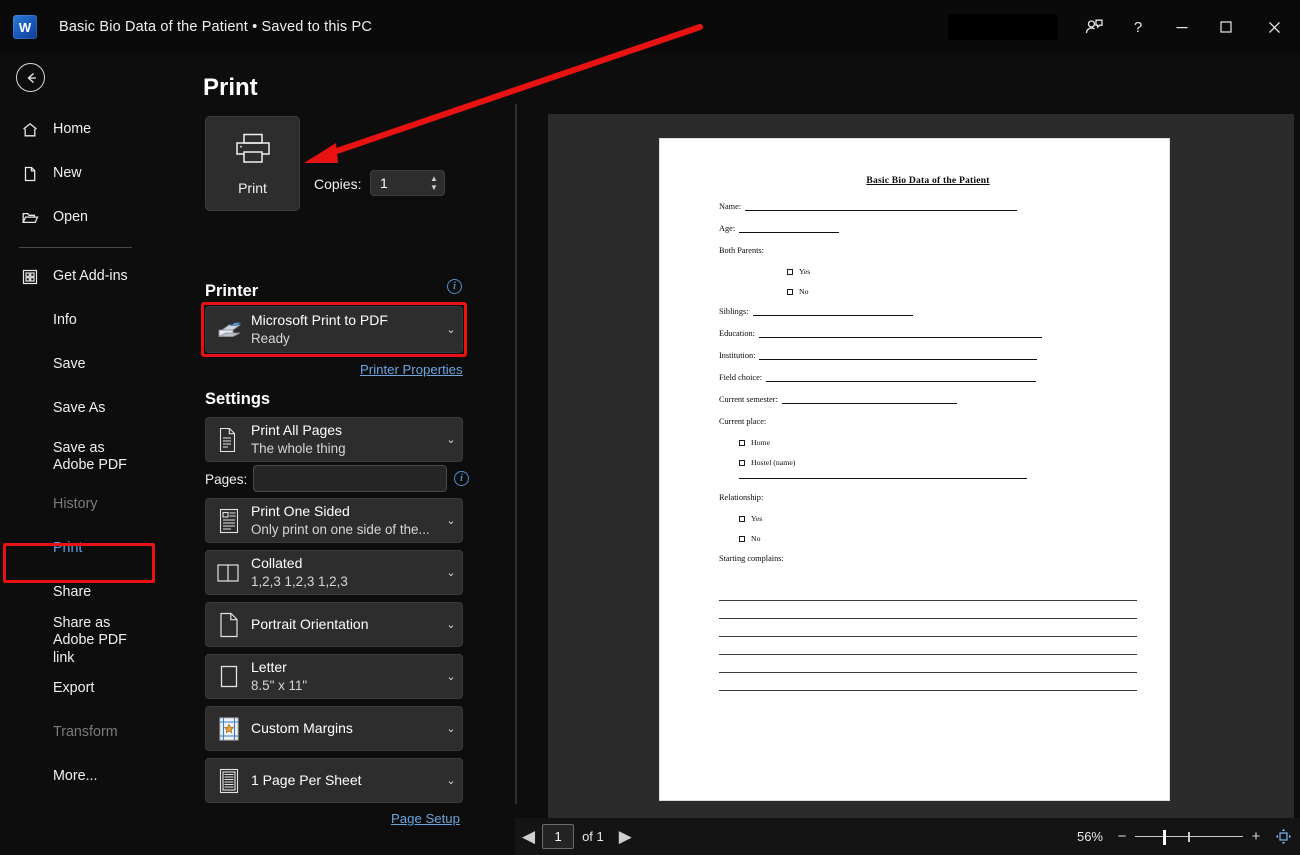 The height and width of the screenshot is (855, 1300). What do you see at coordinates (1094, 27) in the screenshot?
I see `share-person-icon` at bounding box center [1094, 27].